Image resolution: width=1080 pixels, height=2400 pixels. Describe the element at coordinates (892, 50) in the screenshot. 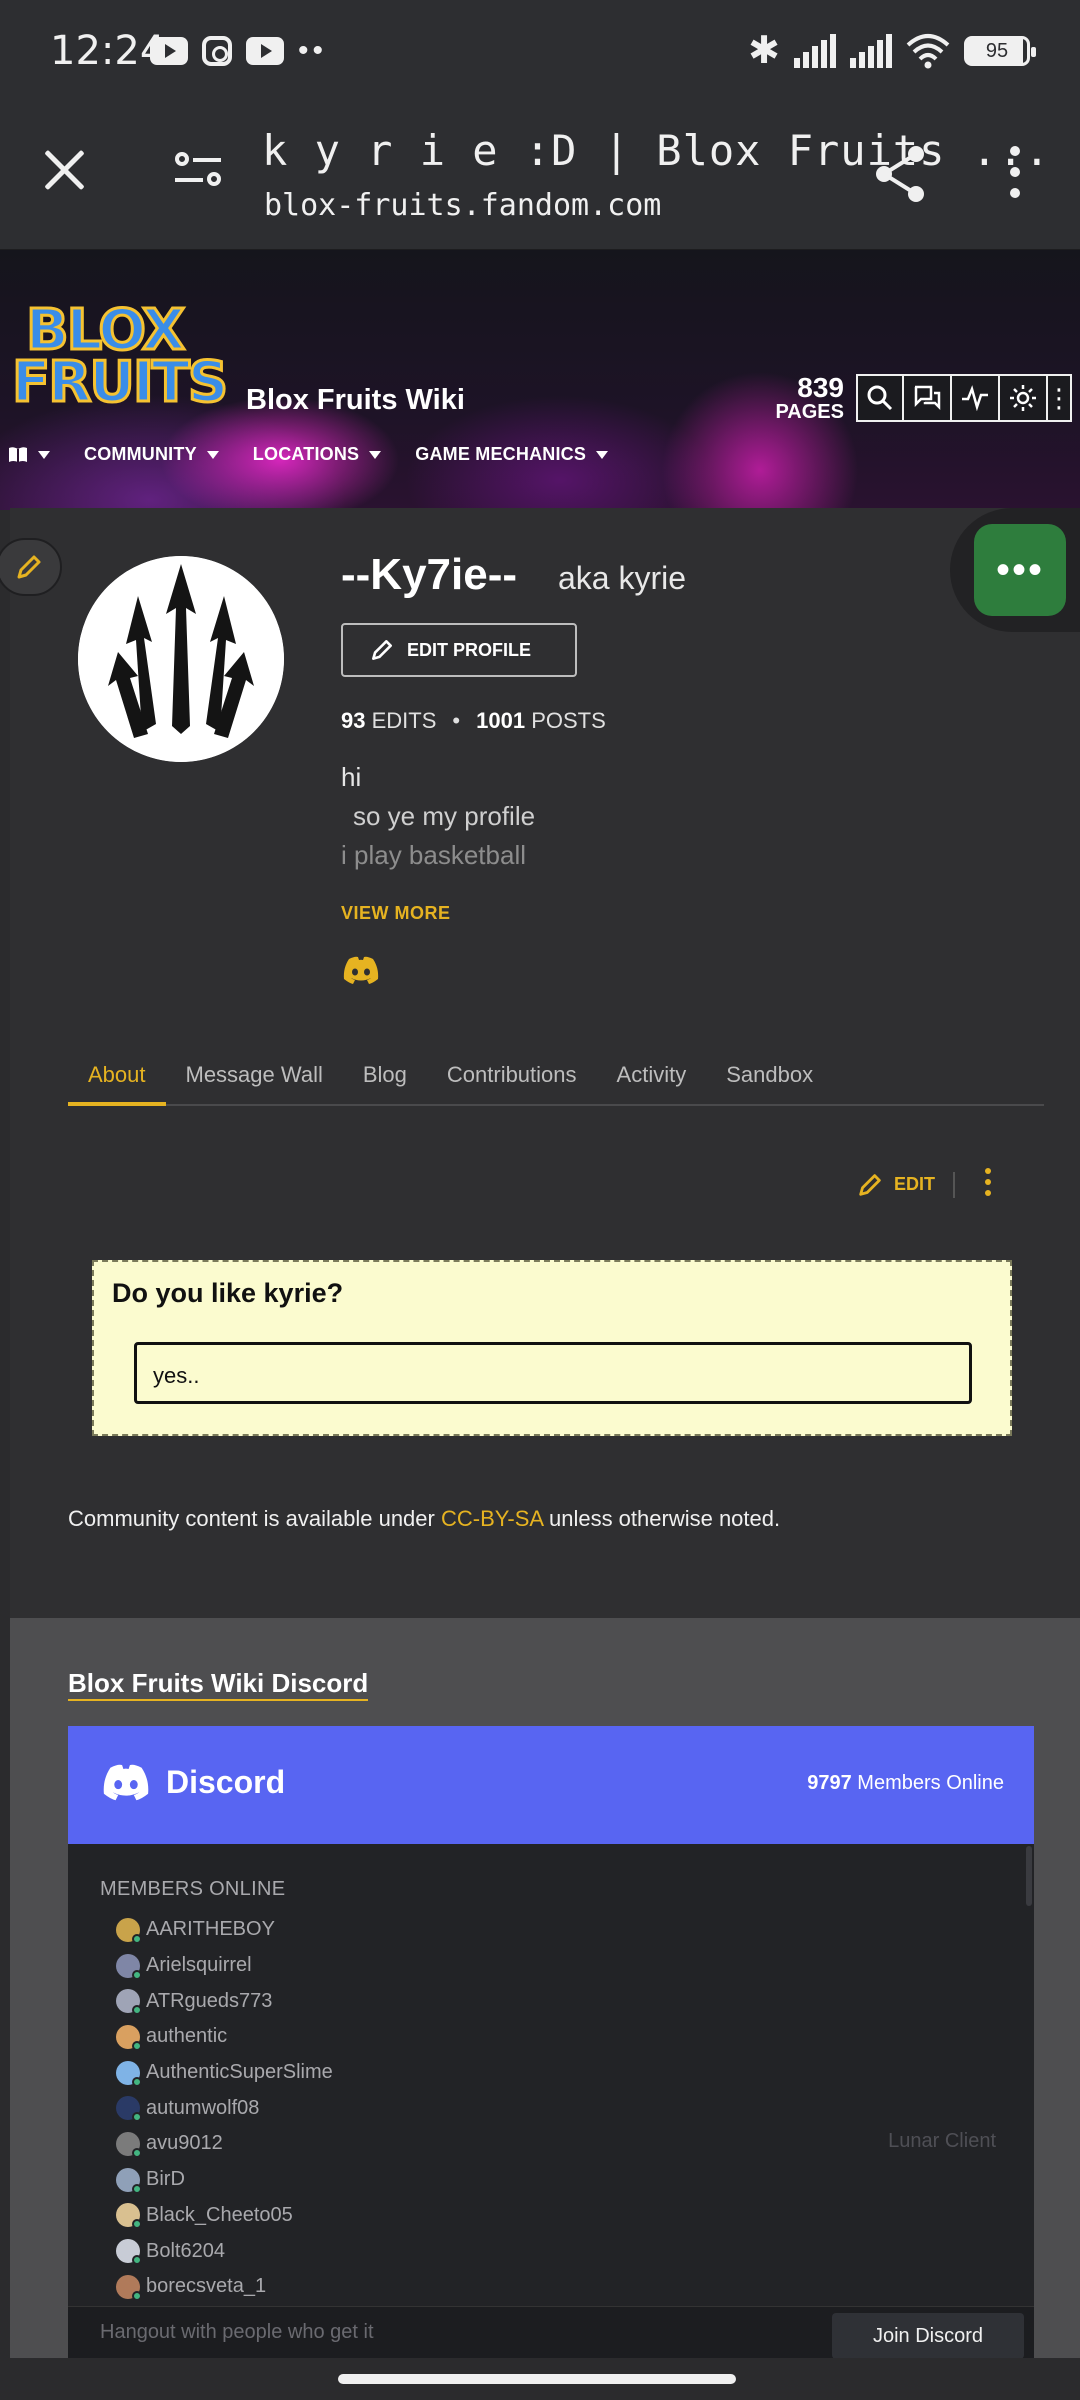

I see `system-icons: ✱ 95` at that location.